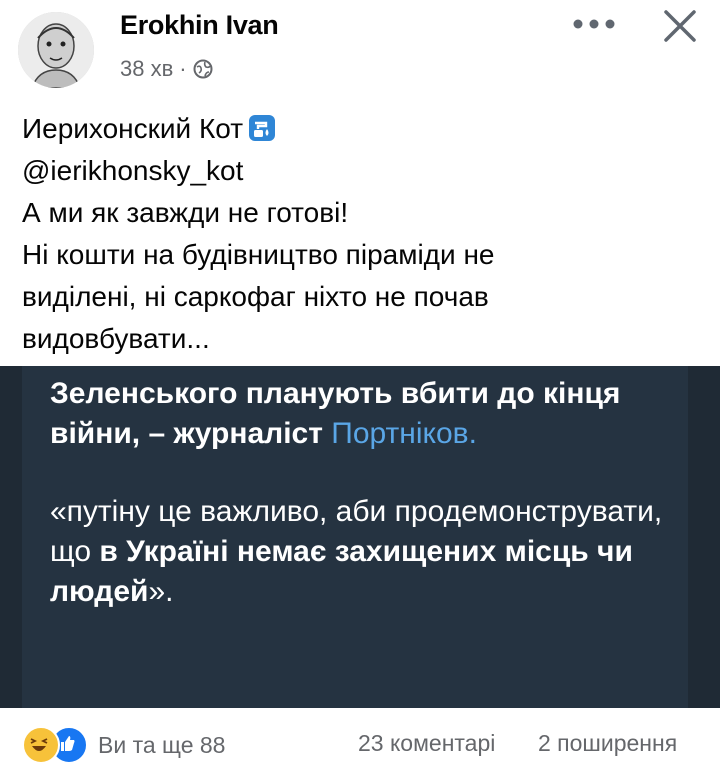  I want to click on channel-handle: @ierikhonsky_kot, so click(362, 171).